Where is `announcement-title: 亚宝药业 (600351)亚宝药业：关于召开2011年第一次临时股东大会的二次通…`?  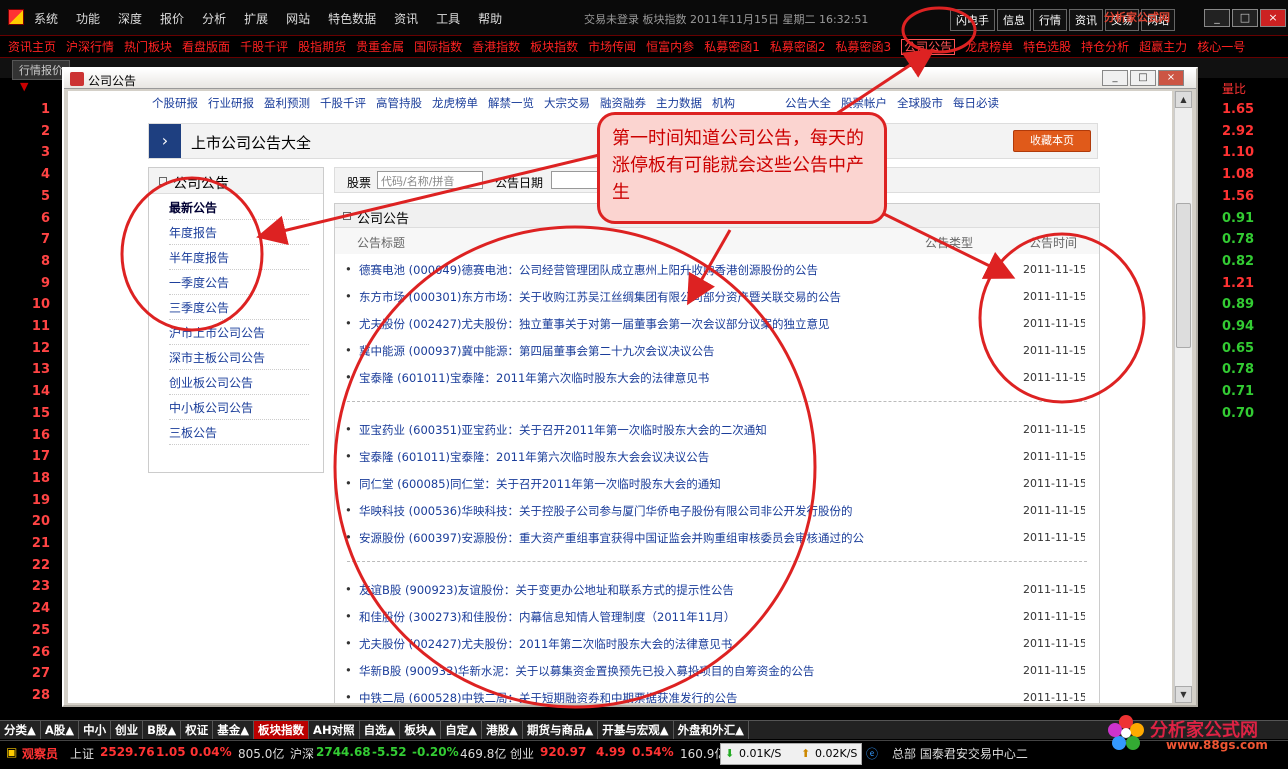
announcement-title: 亚宝药业 (600351)亚宝药业：关于召开2011年第一次临时股东大会的二次通… is located at coordinates (654, 430).